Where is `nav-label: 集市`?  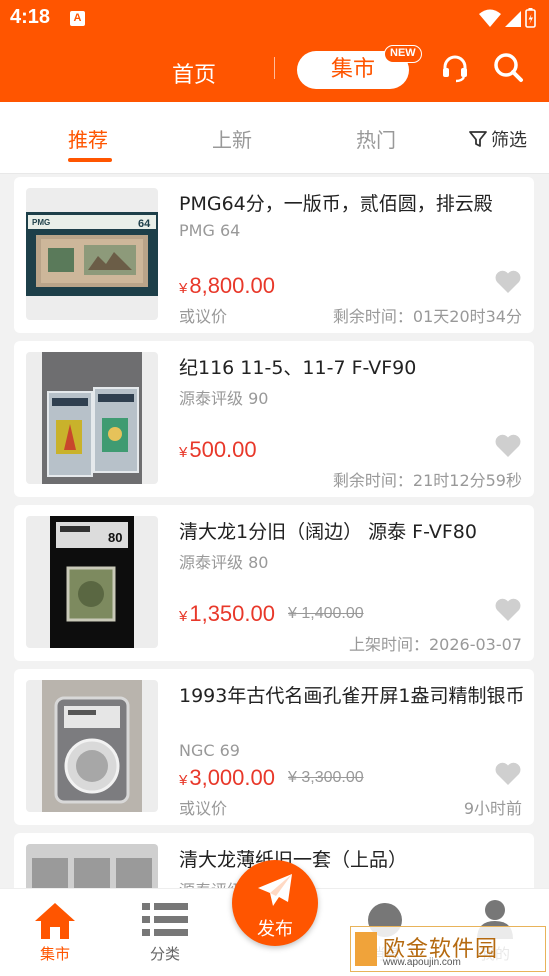
nav-label: 集市 is located at coordinates (54, 954).